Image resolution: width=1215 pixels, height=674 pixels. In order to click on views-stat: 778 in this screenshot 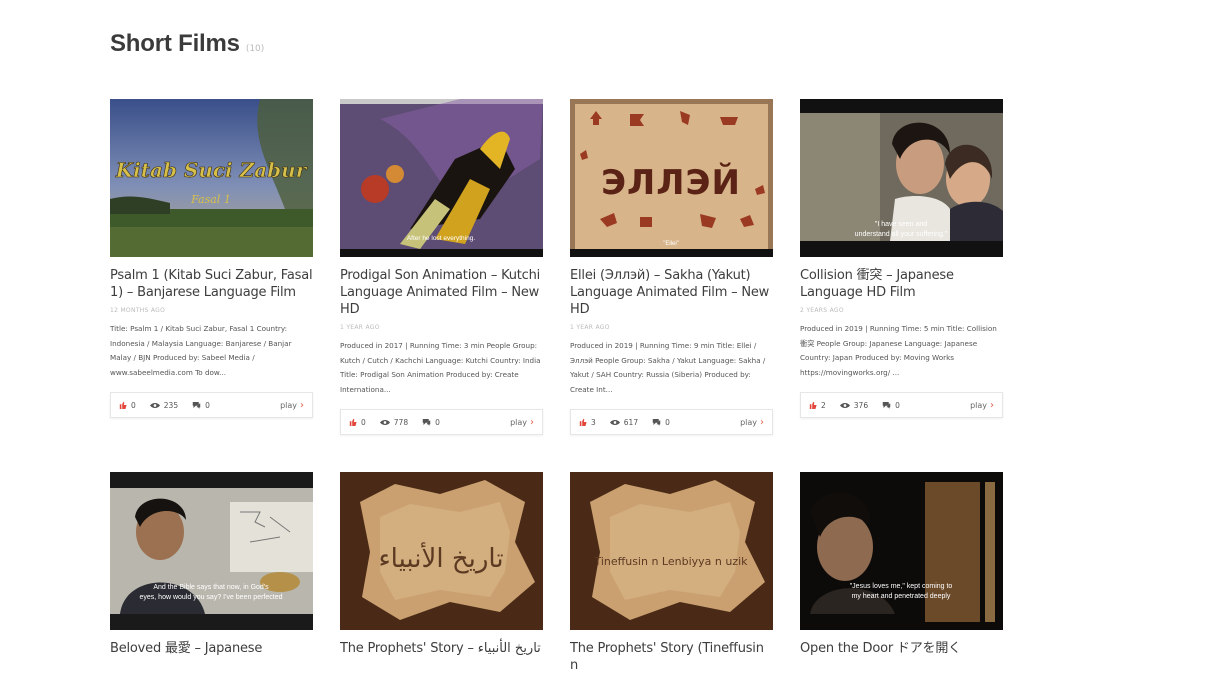, I will do `click(394, 422)`.